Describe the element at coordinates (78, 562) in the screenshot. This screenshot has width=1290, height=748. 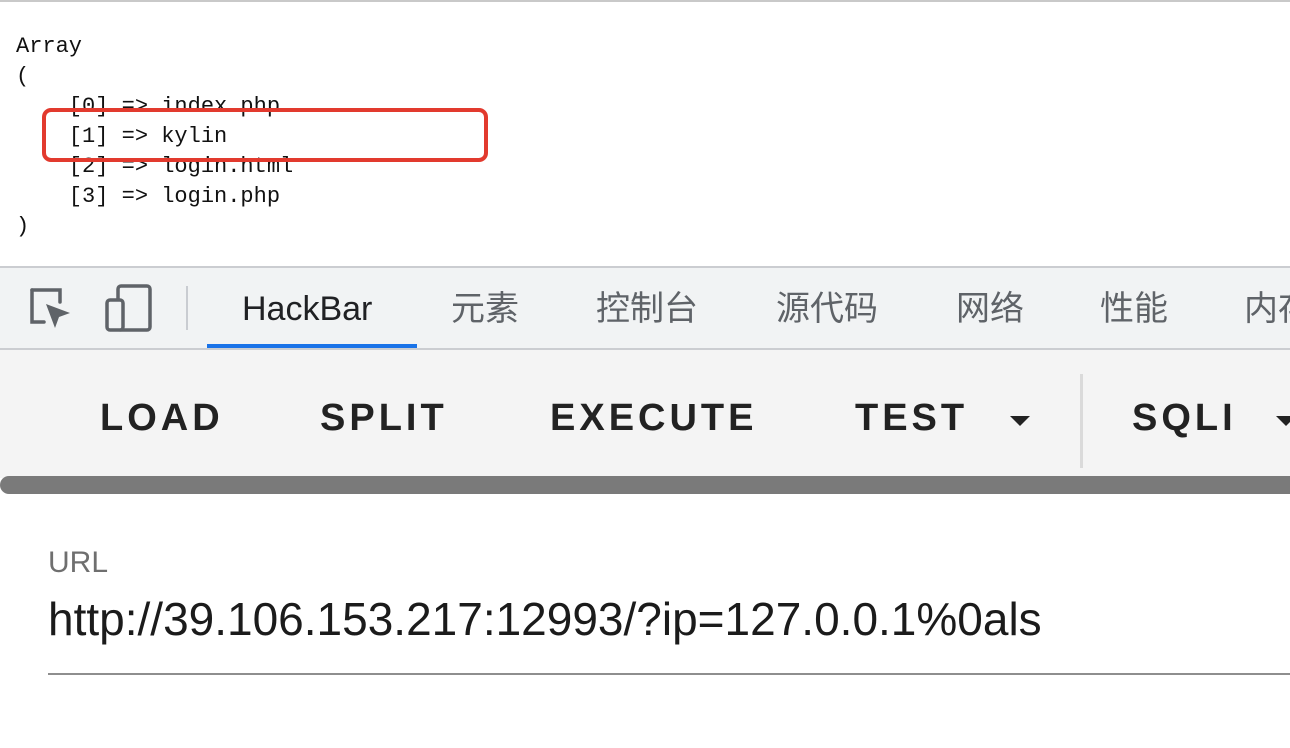
I see `url-label: URL` at that location.